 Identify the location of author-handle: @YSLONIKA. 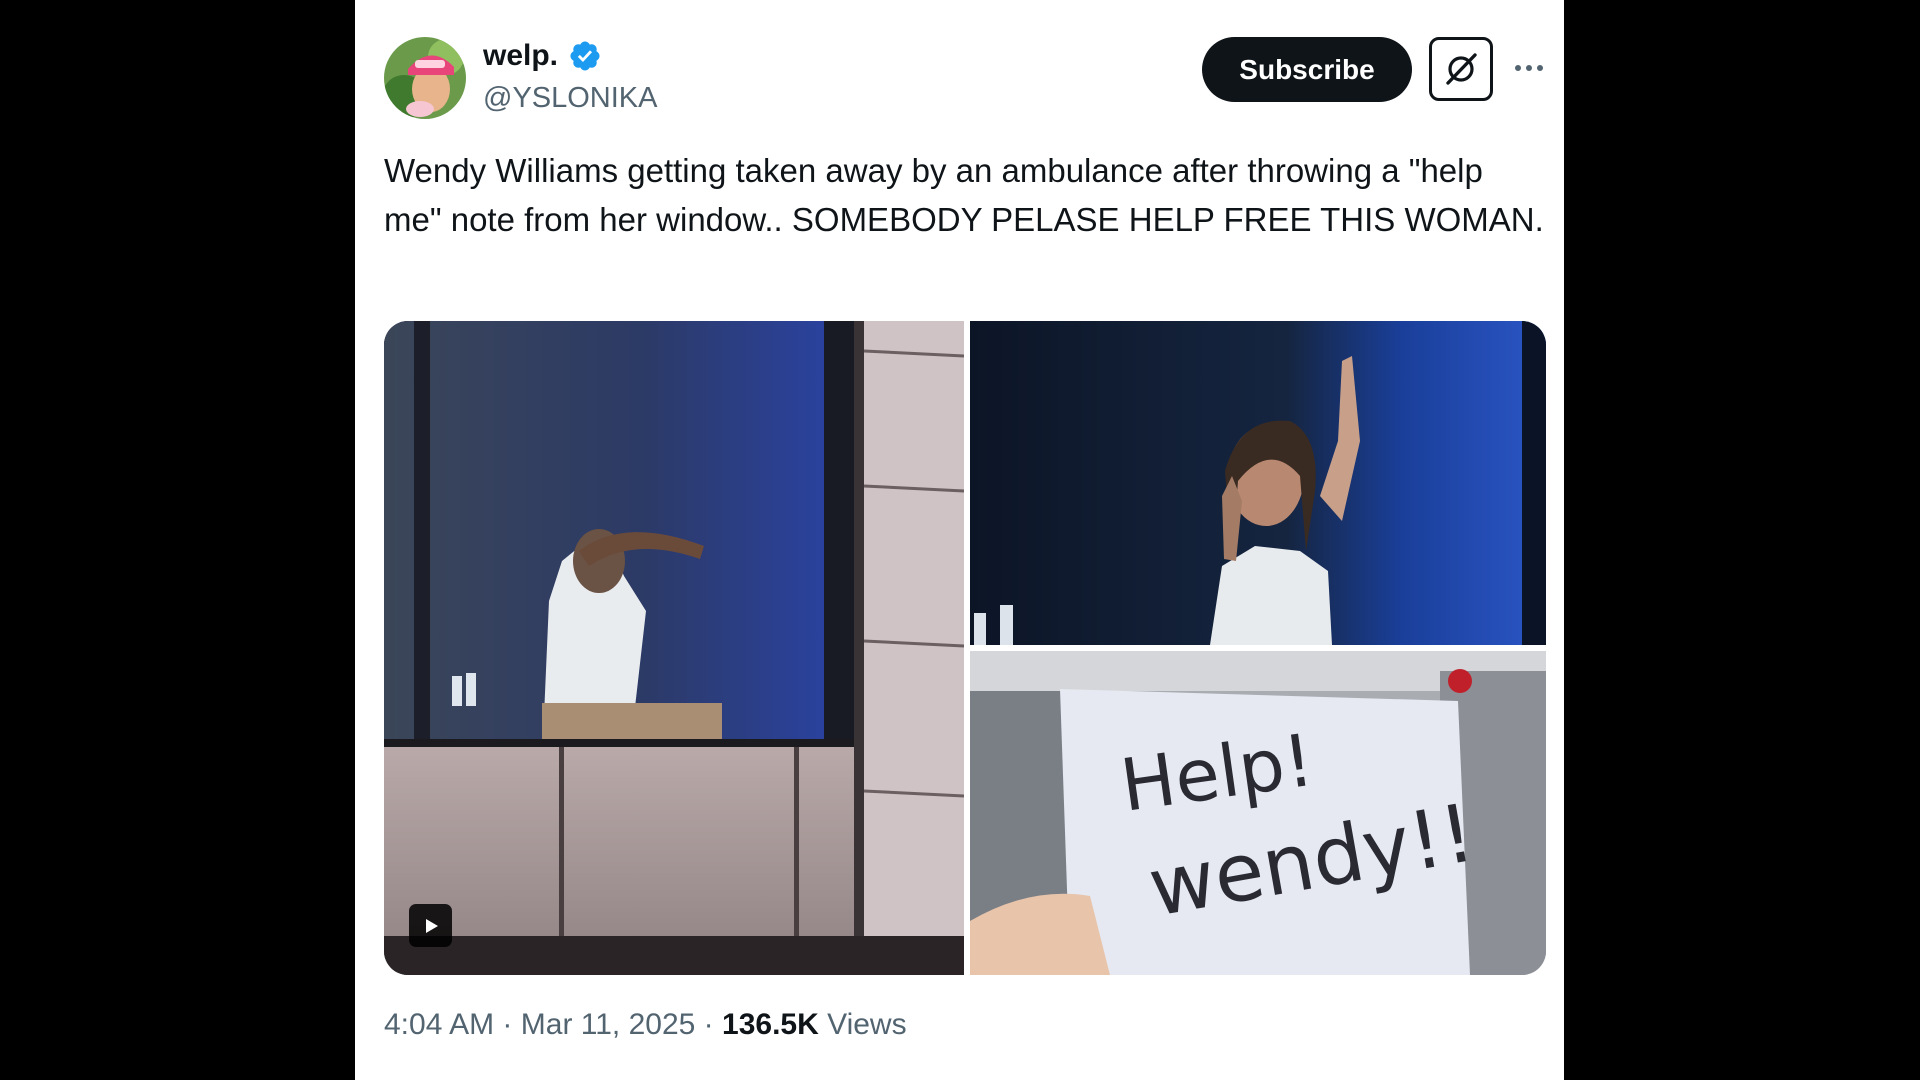
(570, 98).